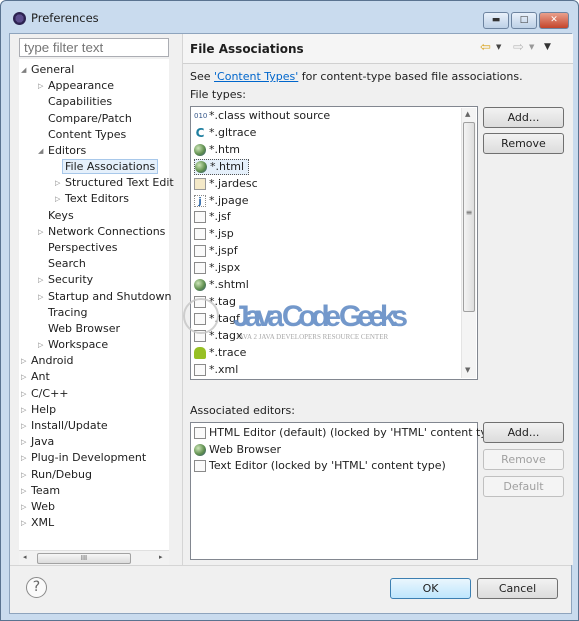 Image resolution: width=579 pixels, height=621 pixels. What do you see at coordinates (36, 587) in the screenshot?
I see `help-icon: ?` at bounding box center [36, 587].